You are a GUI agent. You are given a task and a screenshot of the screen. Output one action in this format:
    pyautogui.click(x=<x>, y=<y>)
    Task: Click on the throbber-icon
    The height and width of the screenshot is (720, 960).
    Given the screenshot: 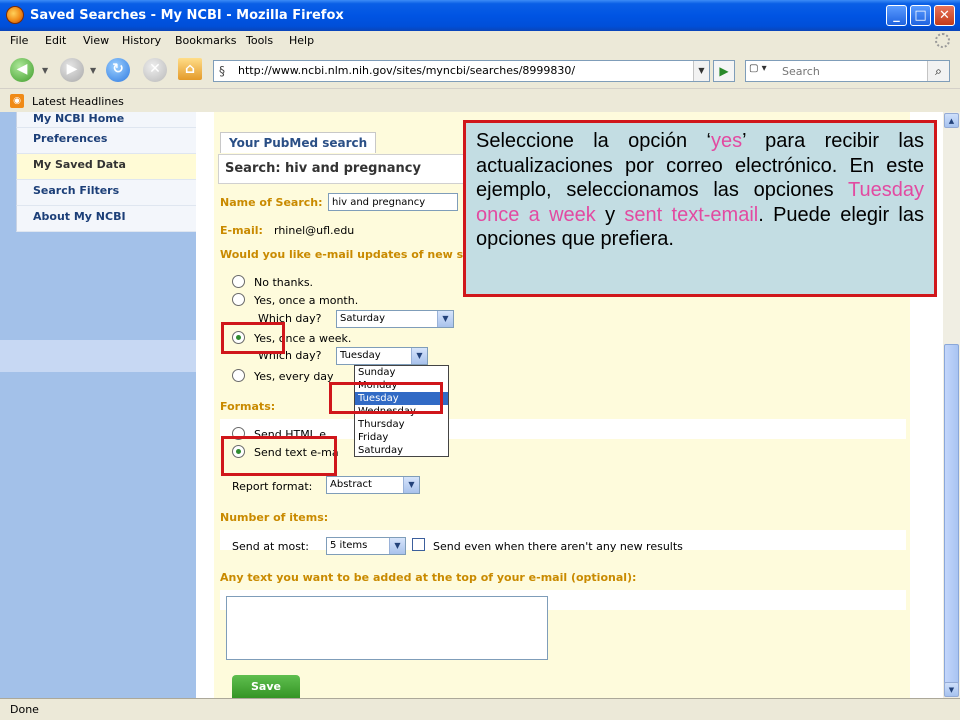 What is the action you would take?
    pyautogui.click(x=942, y=40)
    